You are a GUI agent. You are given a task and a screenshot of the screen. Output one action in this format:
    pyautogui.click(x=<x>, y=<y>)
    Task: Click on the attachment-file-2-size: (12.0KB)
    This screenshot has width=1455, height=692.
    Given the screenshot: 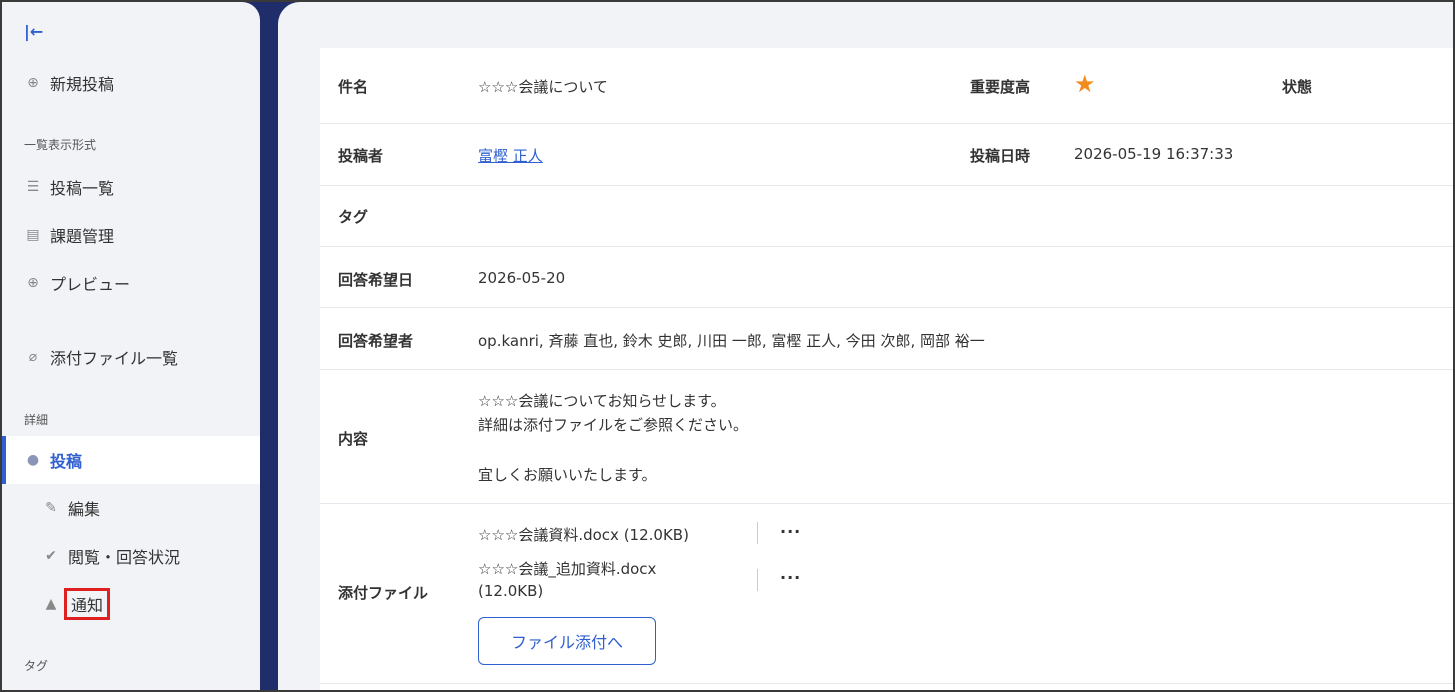 What is the action you would take?
    pyautogui.click(x=511, y=591)
    